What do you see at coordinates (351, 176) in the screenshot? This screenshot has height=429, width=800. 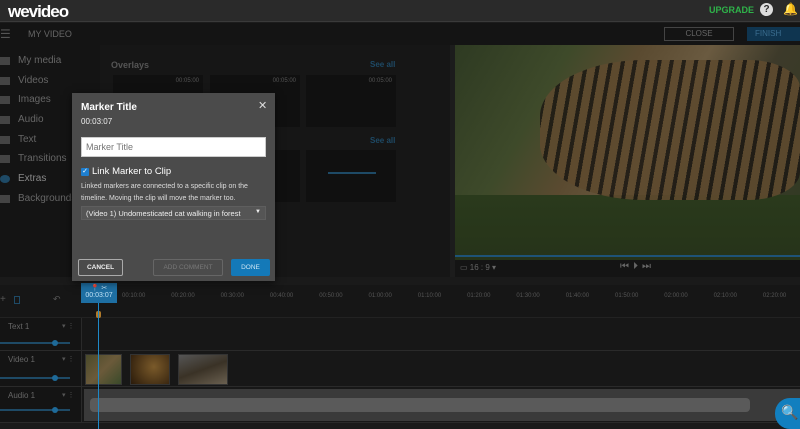 I see `extra-thumbnail` at bounding box center [351, 176].